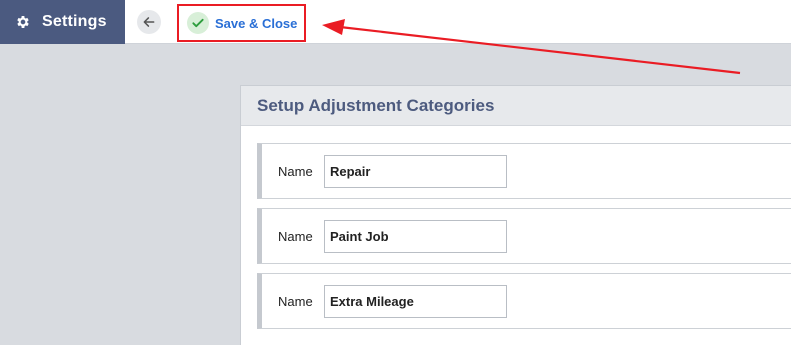  Describe the element at coordinates (198, 23) in the screenshot. I see `check-icon` at that location.